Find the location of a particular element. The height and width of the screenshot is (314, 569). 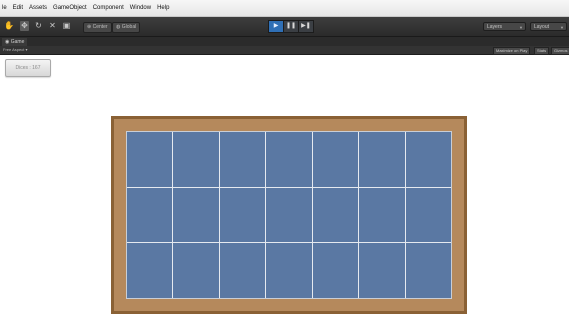

menu-window: Window is located at coordinates (140, 8).